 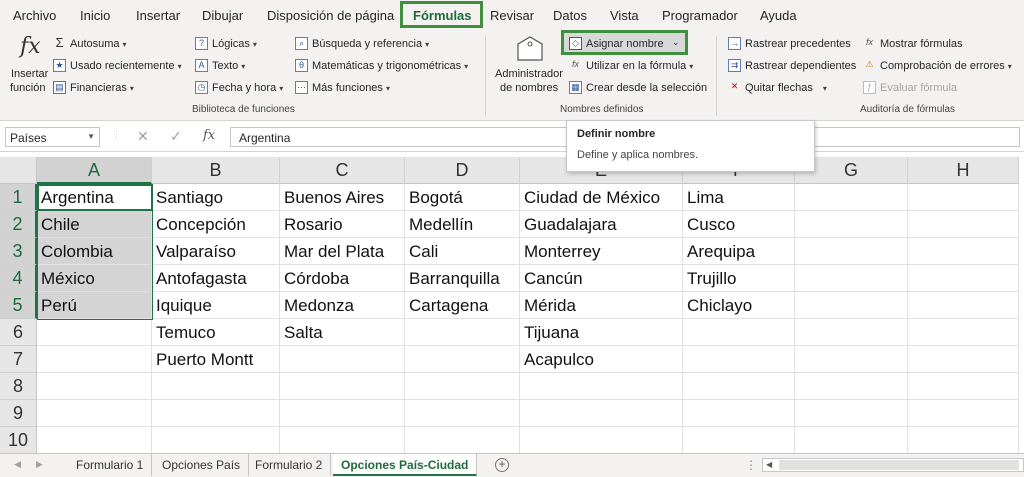 I want to click on tab-ayuda: Ayuda, so click(x=778, y=15).